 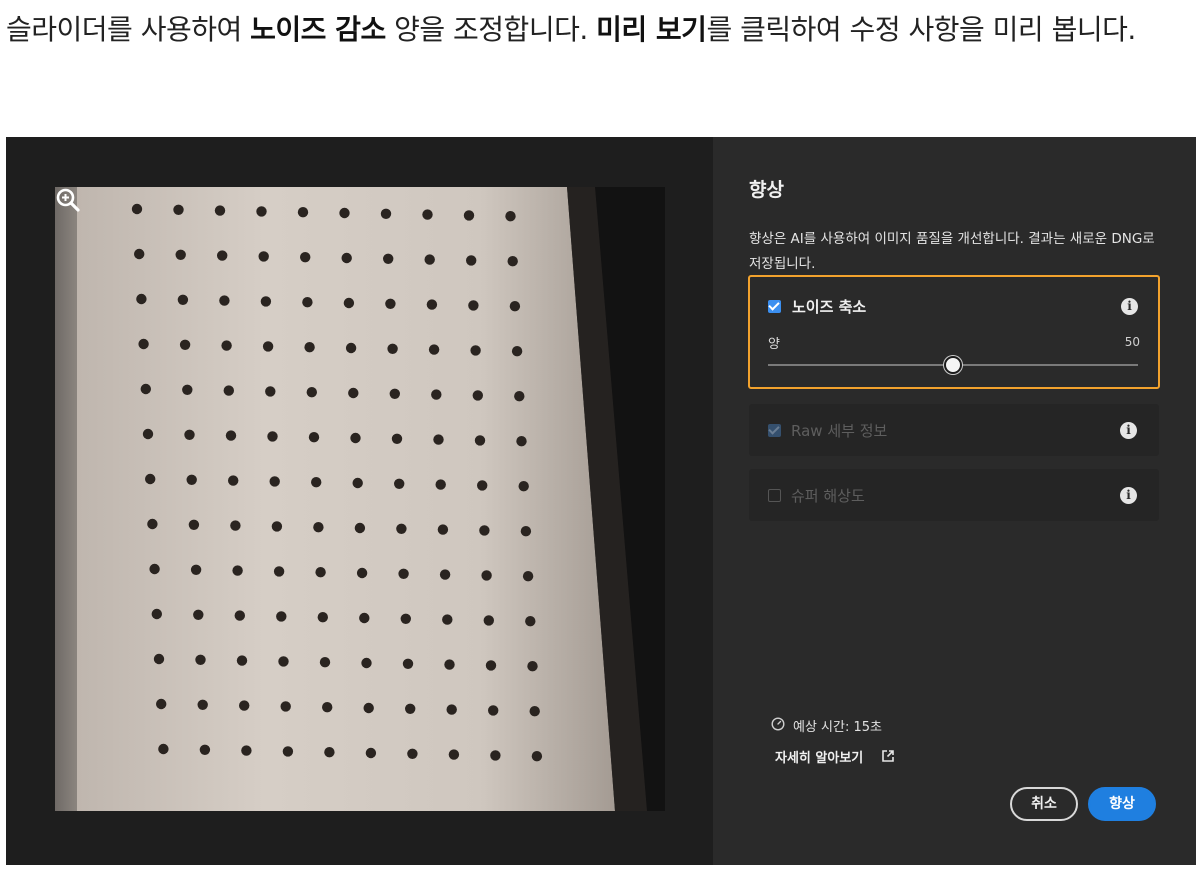 I want to click on instruction-emphasis-preview: 미리 보기, so click(x=651, y=29).